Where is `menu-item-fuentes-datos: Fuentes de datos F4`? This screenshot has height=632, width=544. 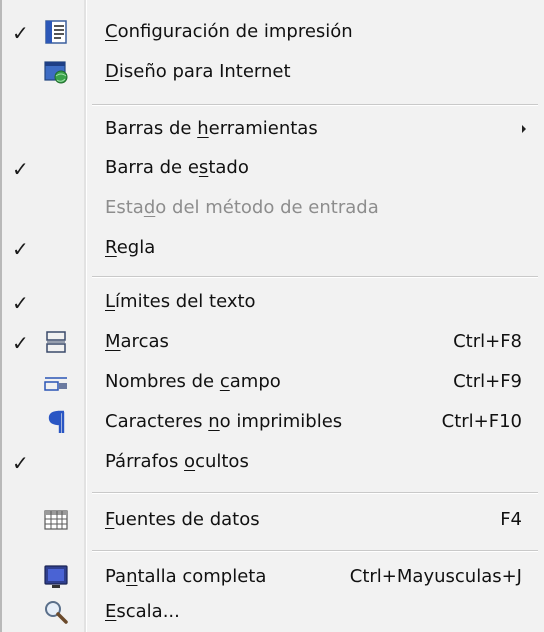 menu-item-fuentes-datos: Fuentes de datos F4 is located at coordinates (272, 520).